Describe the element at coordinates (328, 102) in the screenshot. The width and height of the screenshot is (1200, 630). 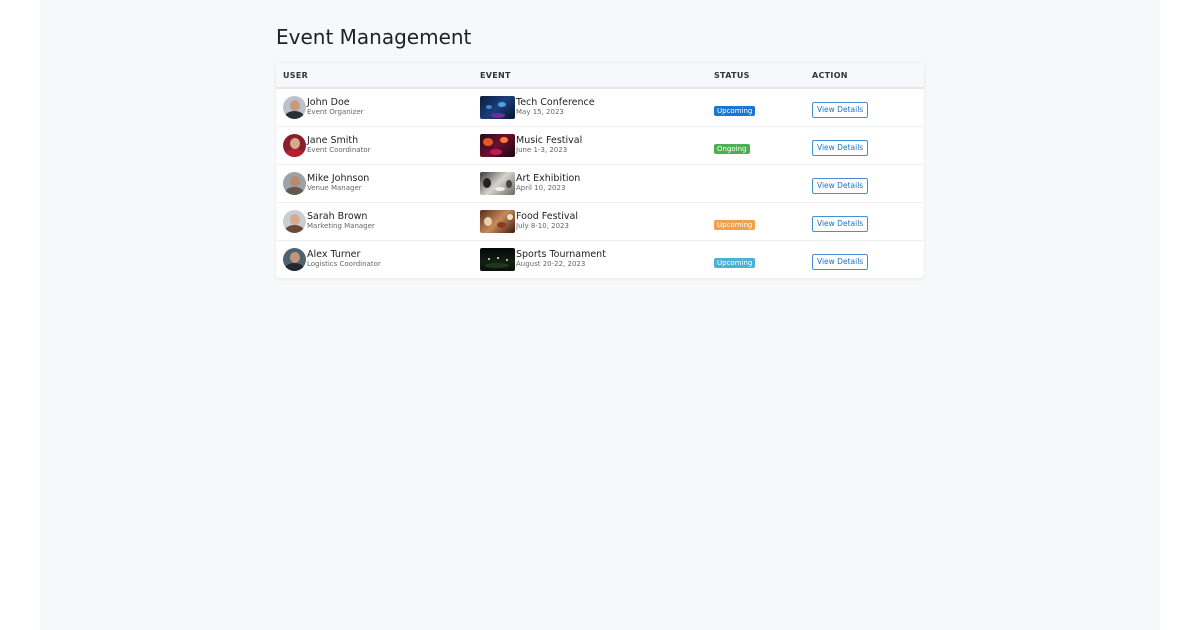
I see `user-name: John Doe` at that location.